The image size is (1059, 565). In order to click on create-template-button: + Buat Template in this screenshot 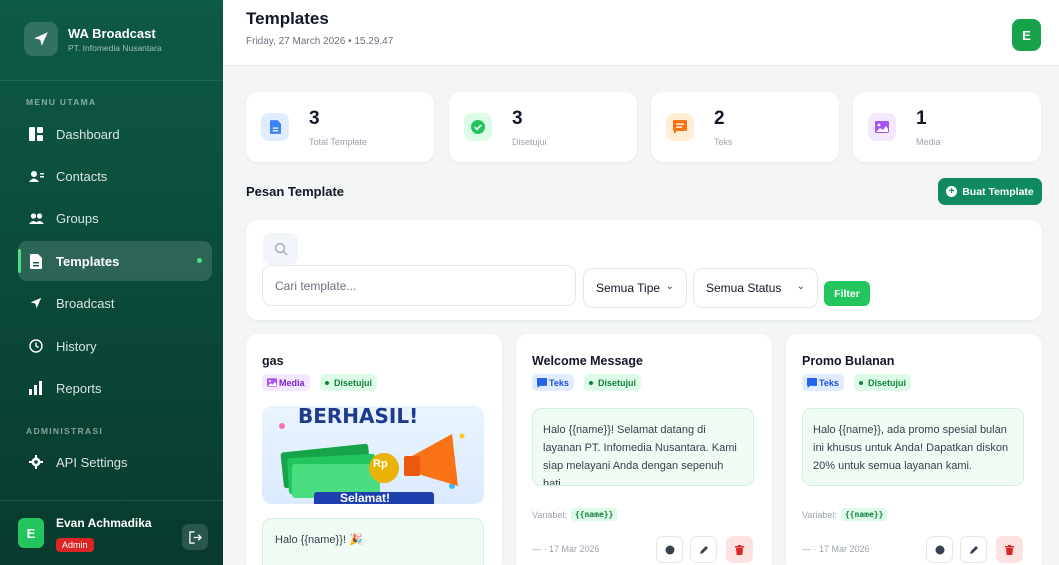, I will do `click(990, 191)`.